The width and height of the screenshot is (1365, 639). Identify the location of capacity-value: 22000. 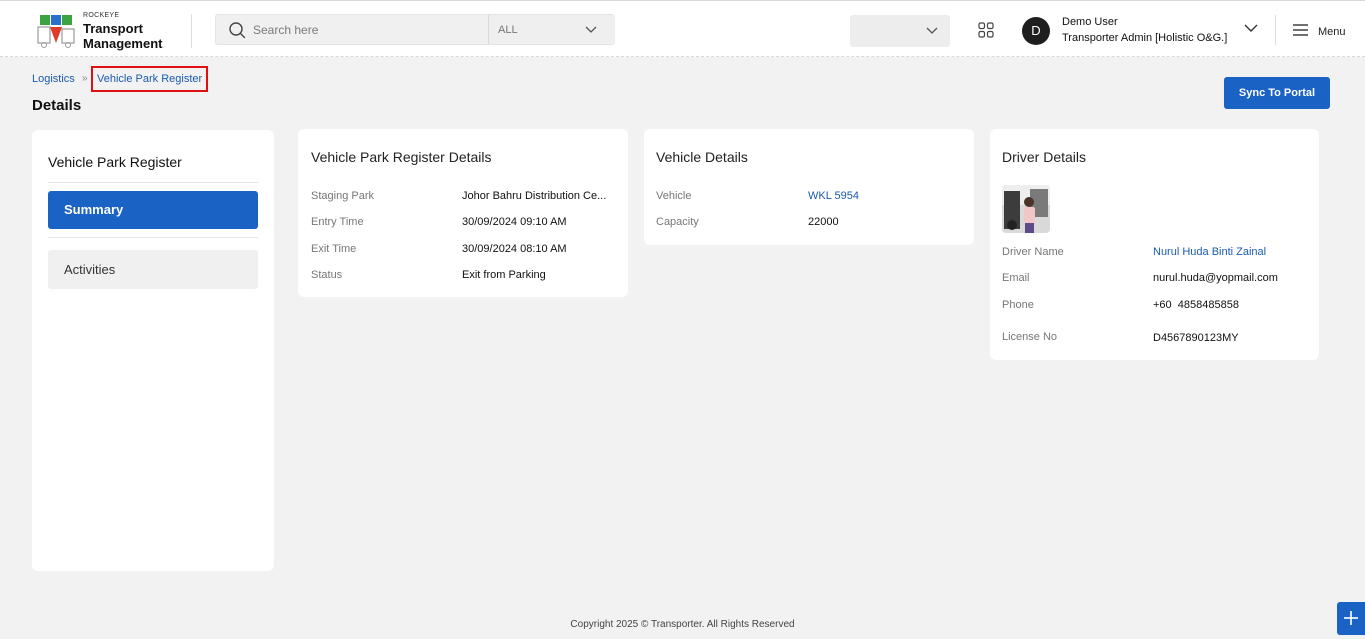
(823, 222).